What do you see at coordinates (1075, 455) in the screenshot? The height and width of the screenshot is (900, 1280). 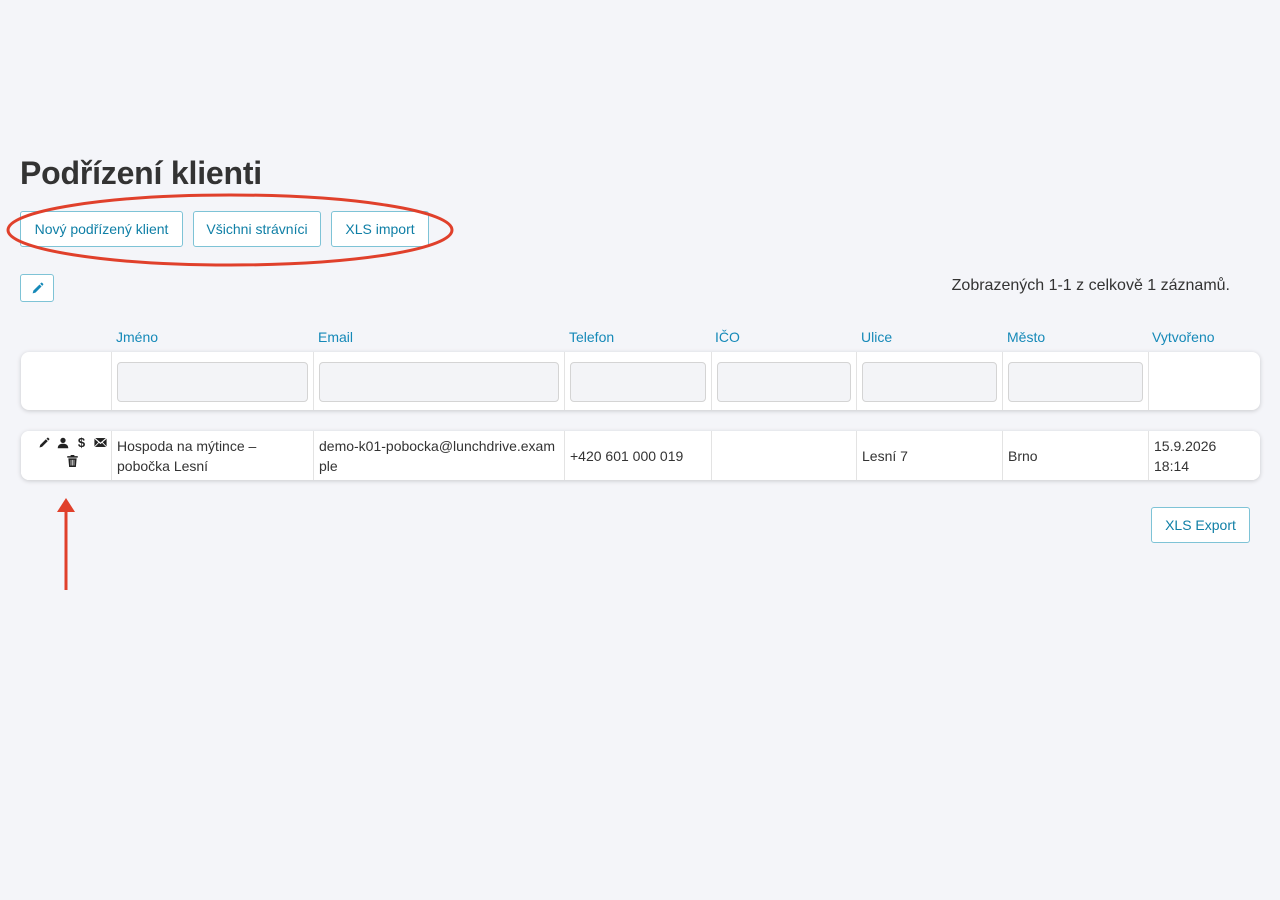 I see `cell-city: Brno` at bounding box center [1075, 455].